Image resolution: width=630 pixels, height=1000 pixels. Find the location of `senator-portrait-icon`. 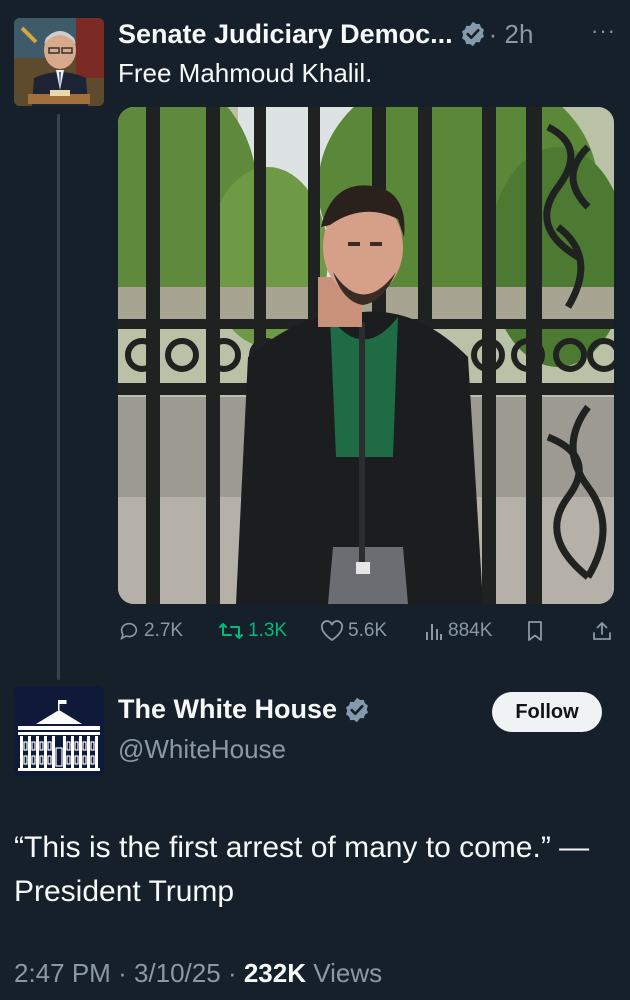

senator-portrait-icon is located at coordinates (59, 62).